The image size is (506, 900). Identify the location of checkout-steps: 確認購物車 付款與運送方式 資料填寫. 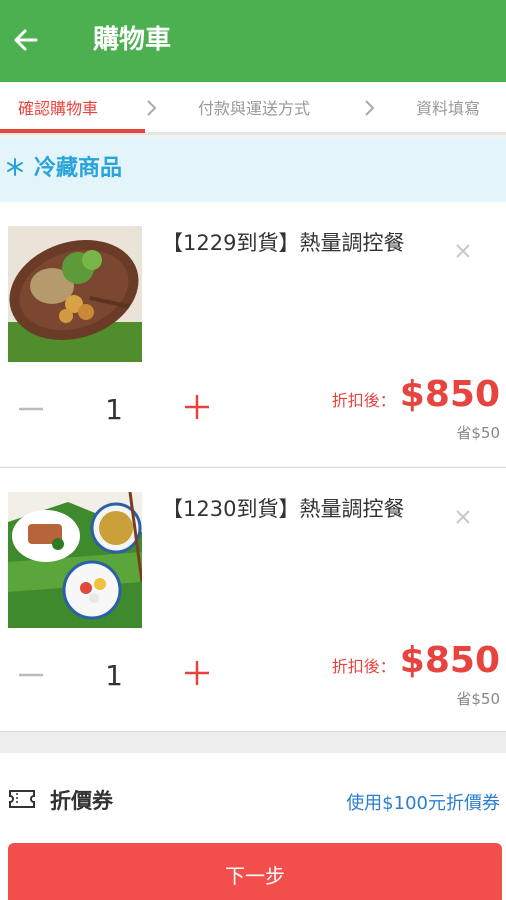
(253, 108).